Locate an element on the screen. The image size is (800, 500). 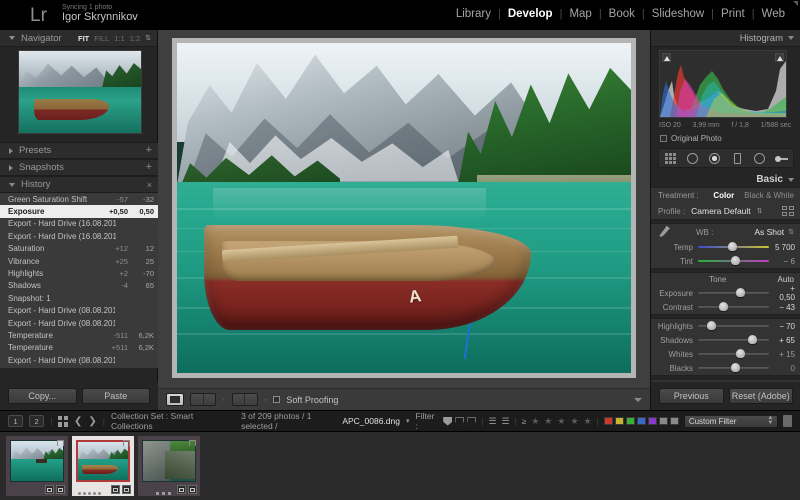
navigator-panel-header: Navigator FIT FILL 1:1 1:2 ⇅ is located at coordinates (78, 38).